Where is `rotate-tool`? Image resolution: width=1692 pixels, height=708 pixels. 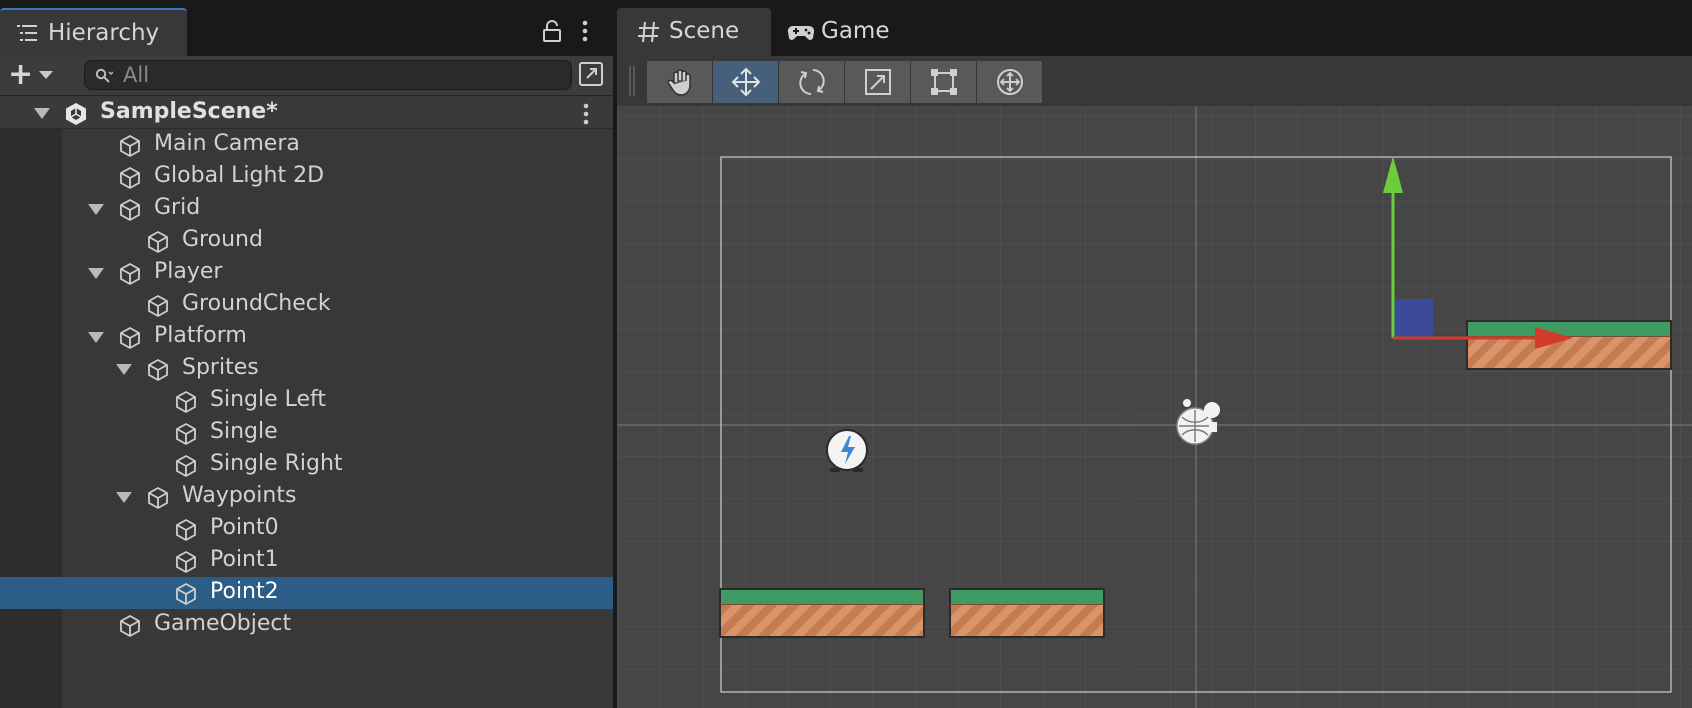 rotate-tool is located at coordinates (812, 82).